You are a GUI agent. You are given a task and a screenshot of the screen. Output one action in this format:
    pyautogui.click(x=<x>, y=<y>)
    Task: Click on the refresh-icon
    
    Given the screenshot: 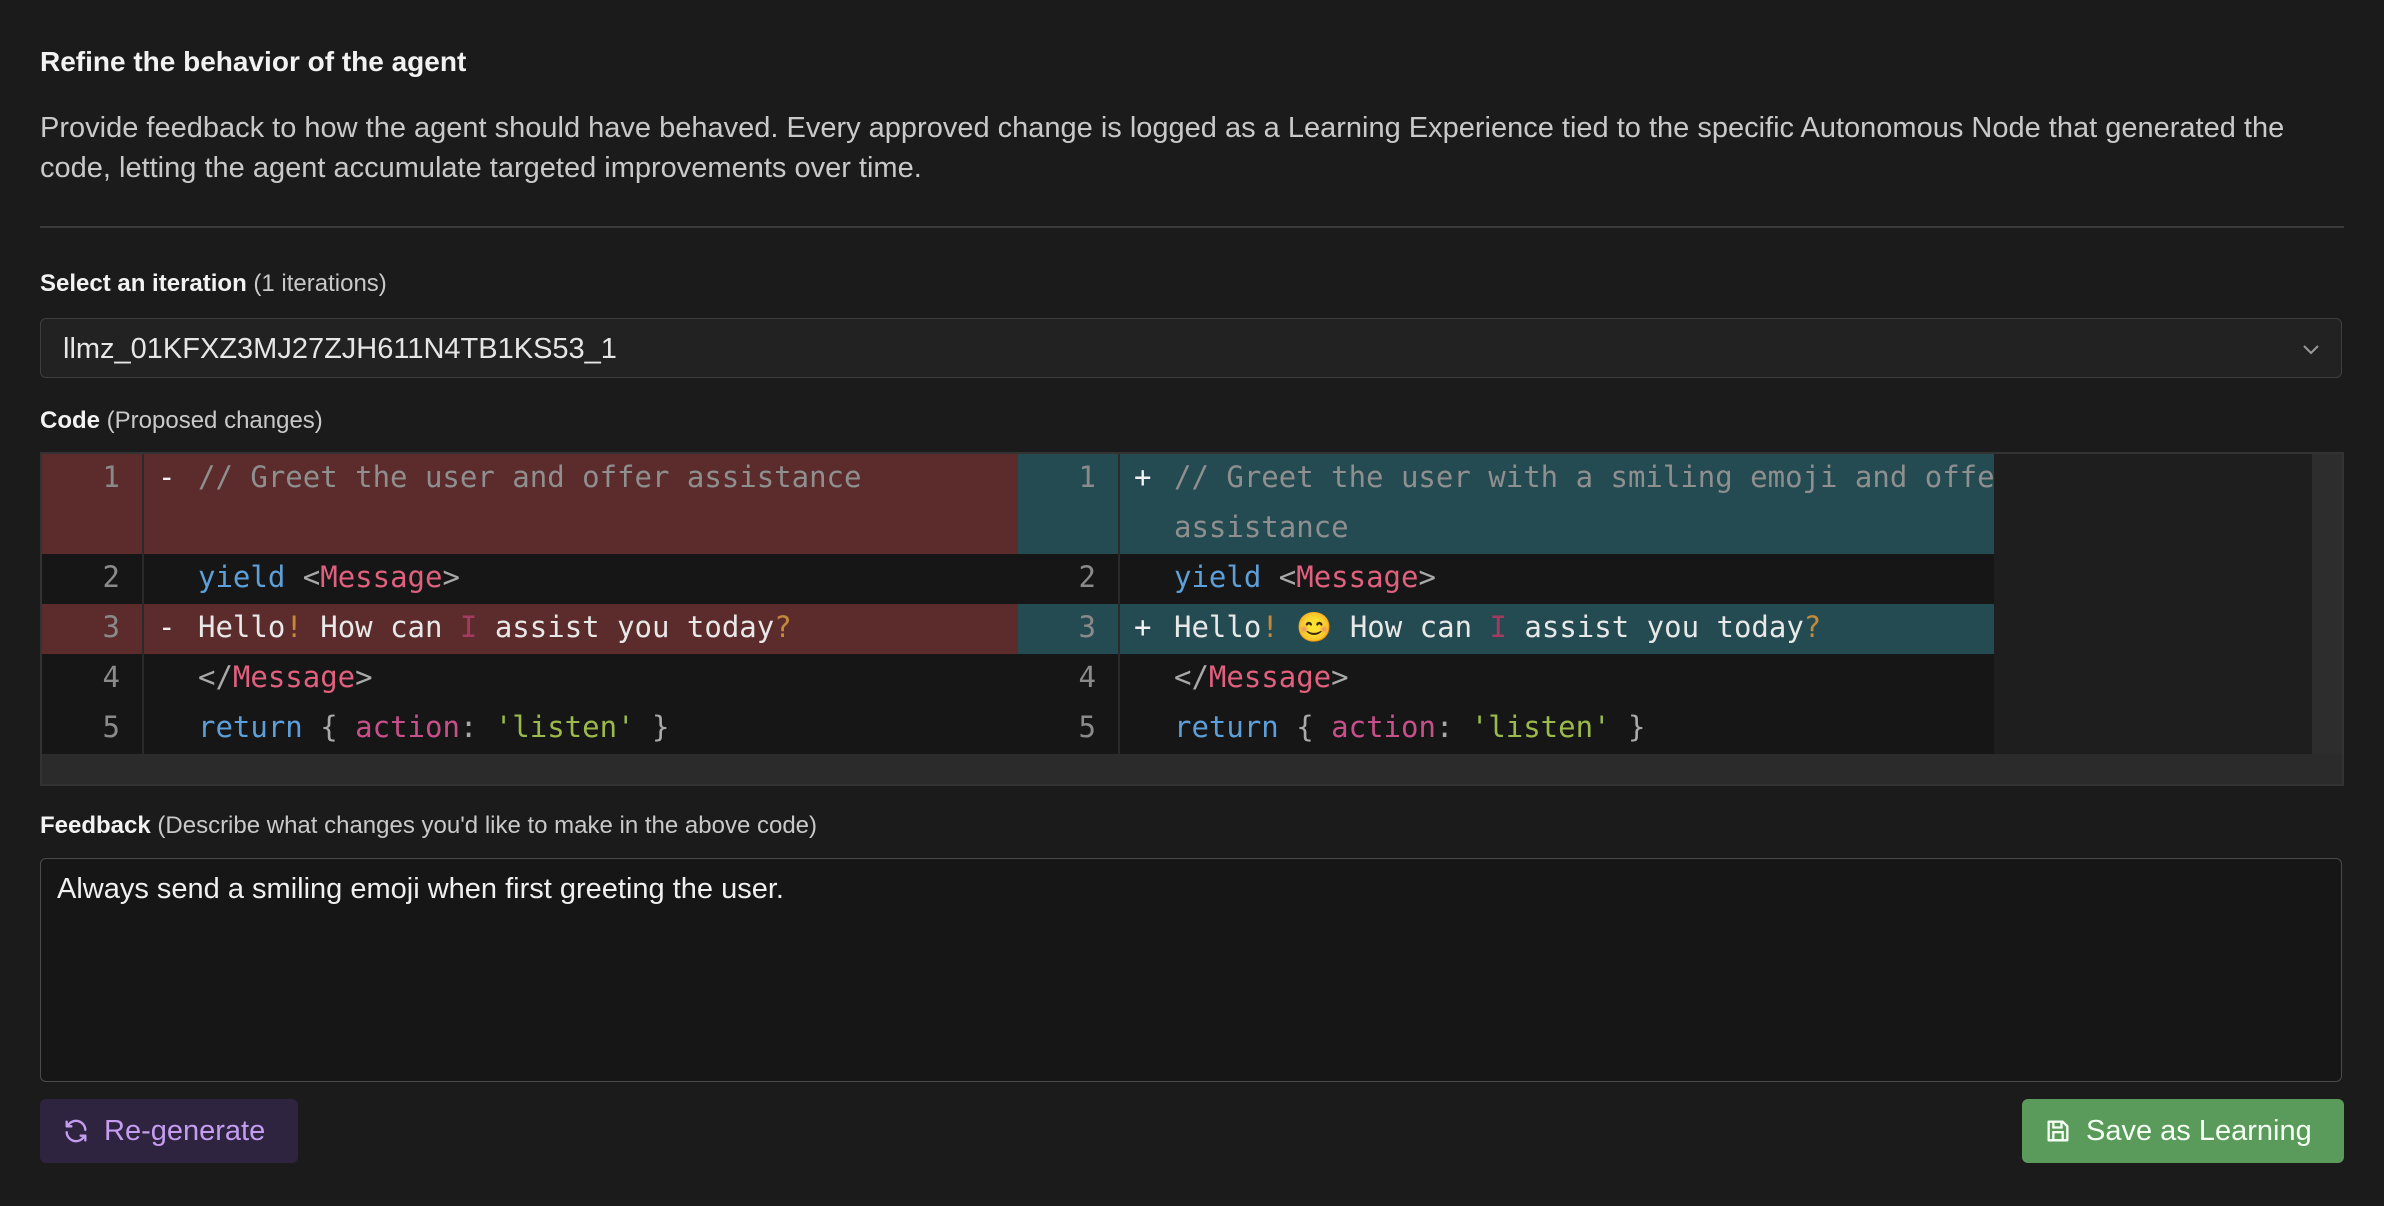 What is the action you would take?
    pyautogui.click(x=76, y=1131)
    